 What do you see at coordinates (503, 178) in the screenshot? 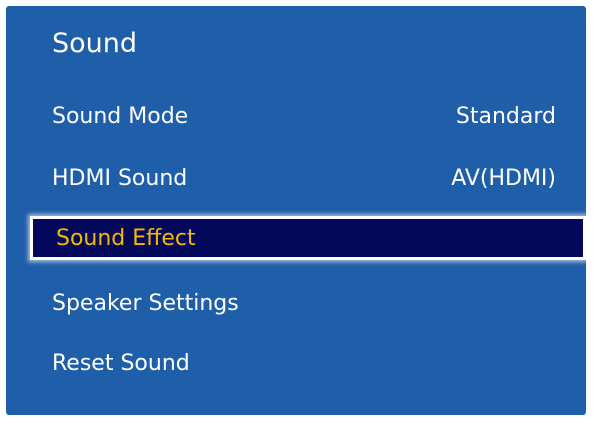
I see `menu-item-value: AV(HDMI)` at bounding box center [503, 178].